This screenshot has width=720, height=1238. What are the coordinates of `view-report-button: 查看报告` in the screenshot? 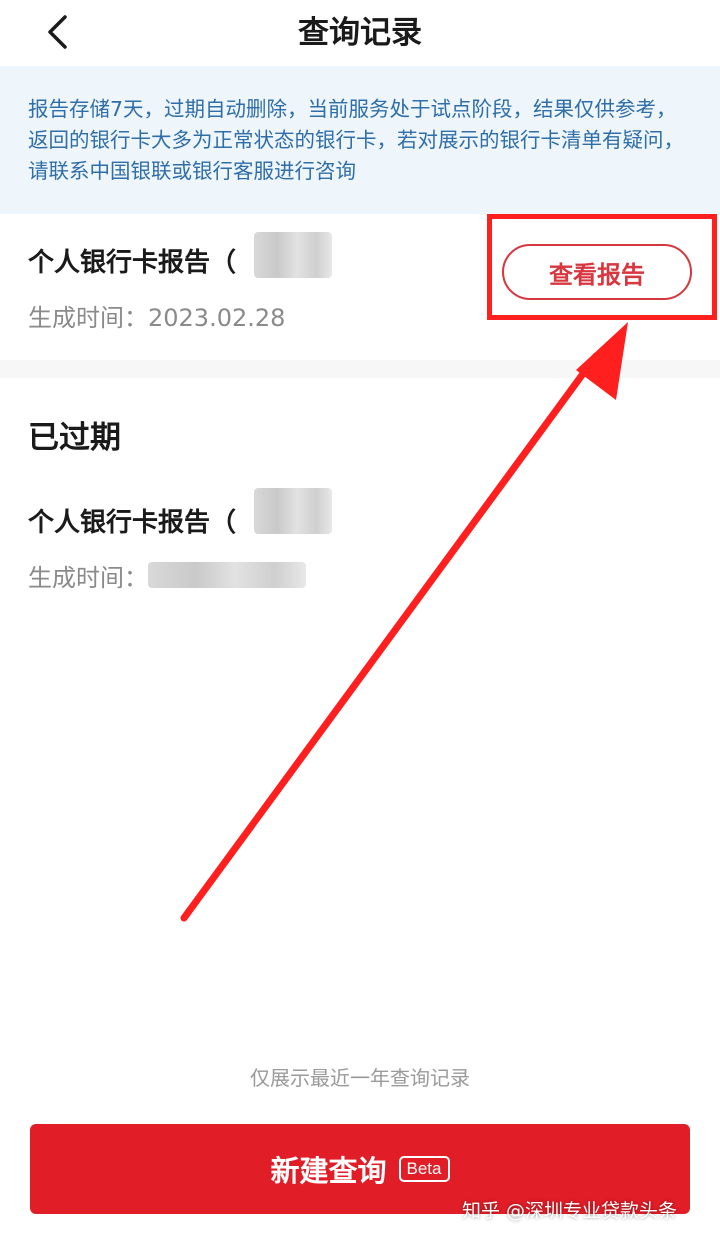 It's located at (597, 272).